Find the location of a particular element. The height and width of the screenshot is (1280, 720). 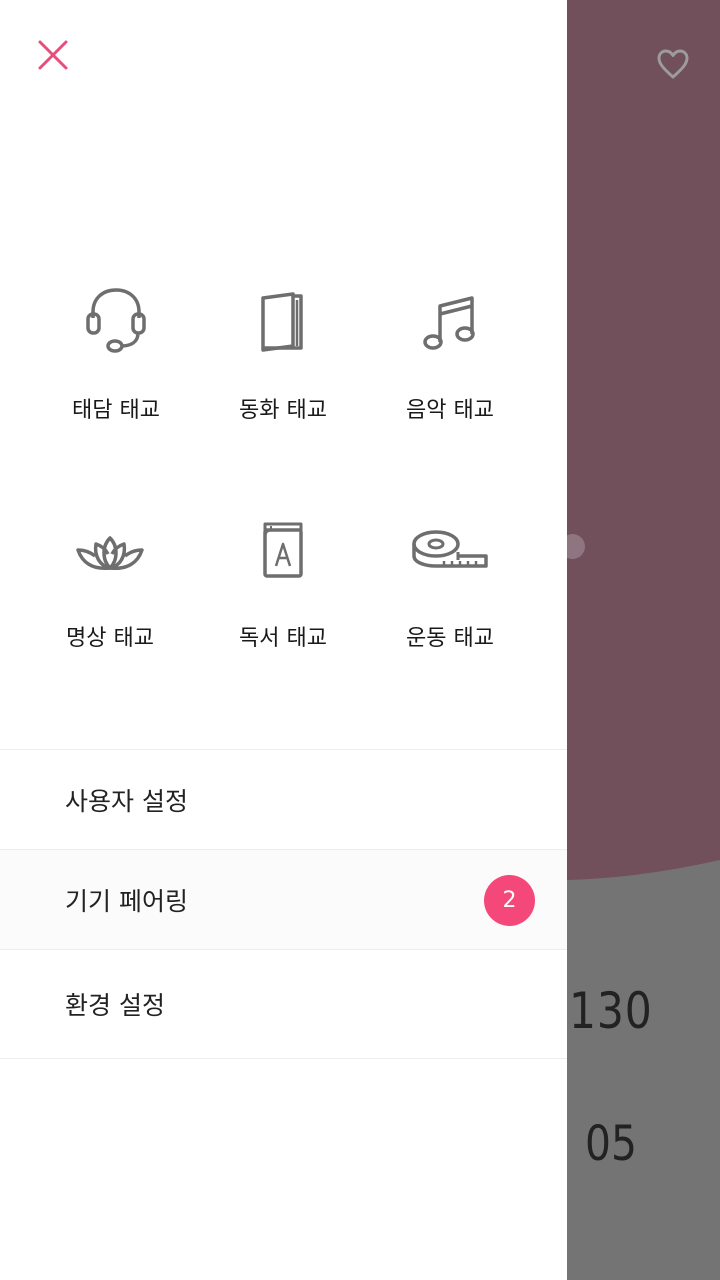

category-story: 동화 태교 is located at coordinates (283, 350).